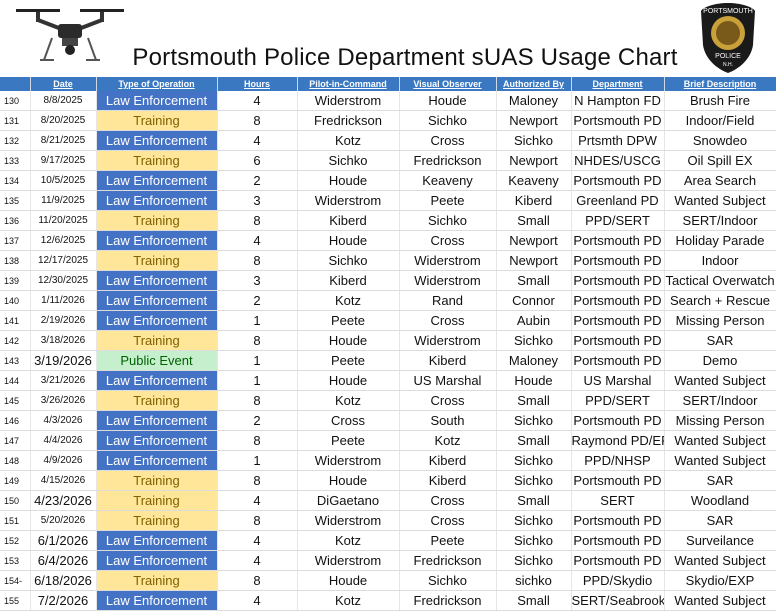  Describe the element at coordinates (534, 180) in the screenshot. I see `authorized-cell: Keaveny` at that location.